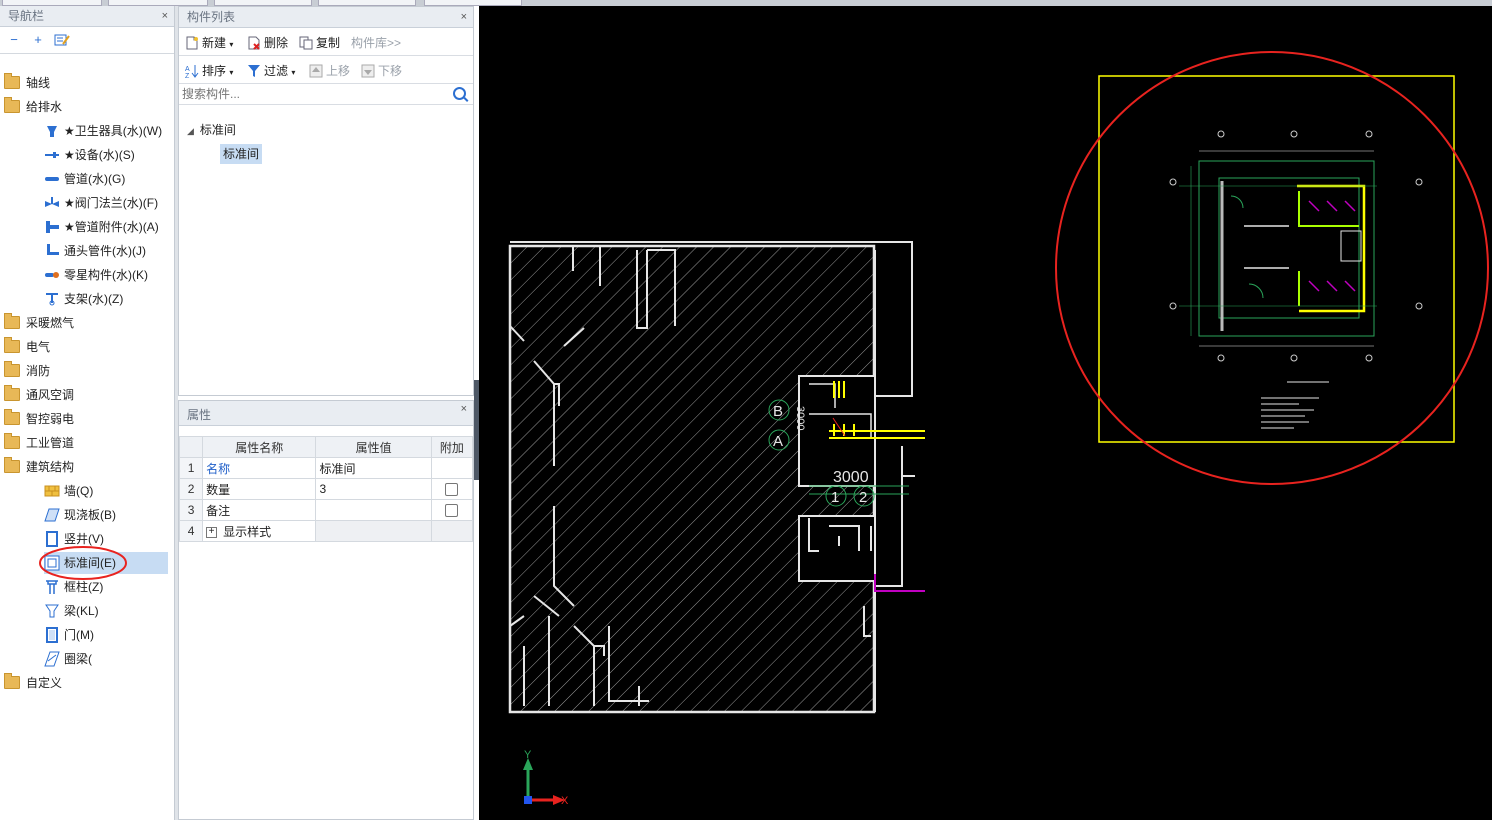 The width and height of the screenshot is (1492, 820). I want to click on nav-item-label: 门(M), so click(79, 635).